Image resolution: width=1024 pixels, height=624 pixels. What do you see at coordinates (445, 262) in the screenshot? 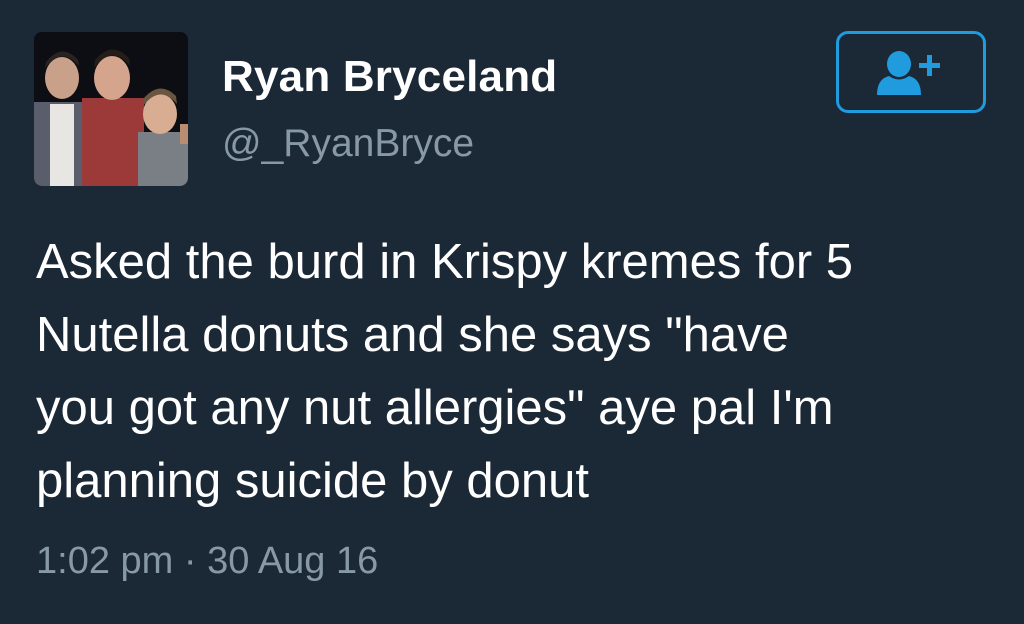
I see `tweet-line: Asked the burd in Krispy kremes for 5` at bounding box center [445, 262].